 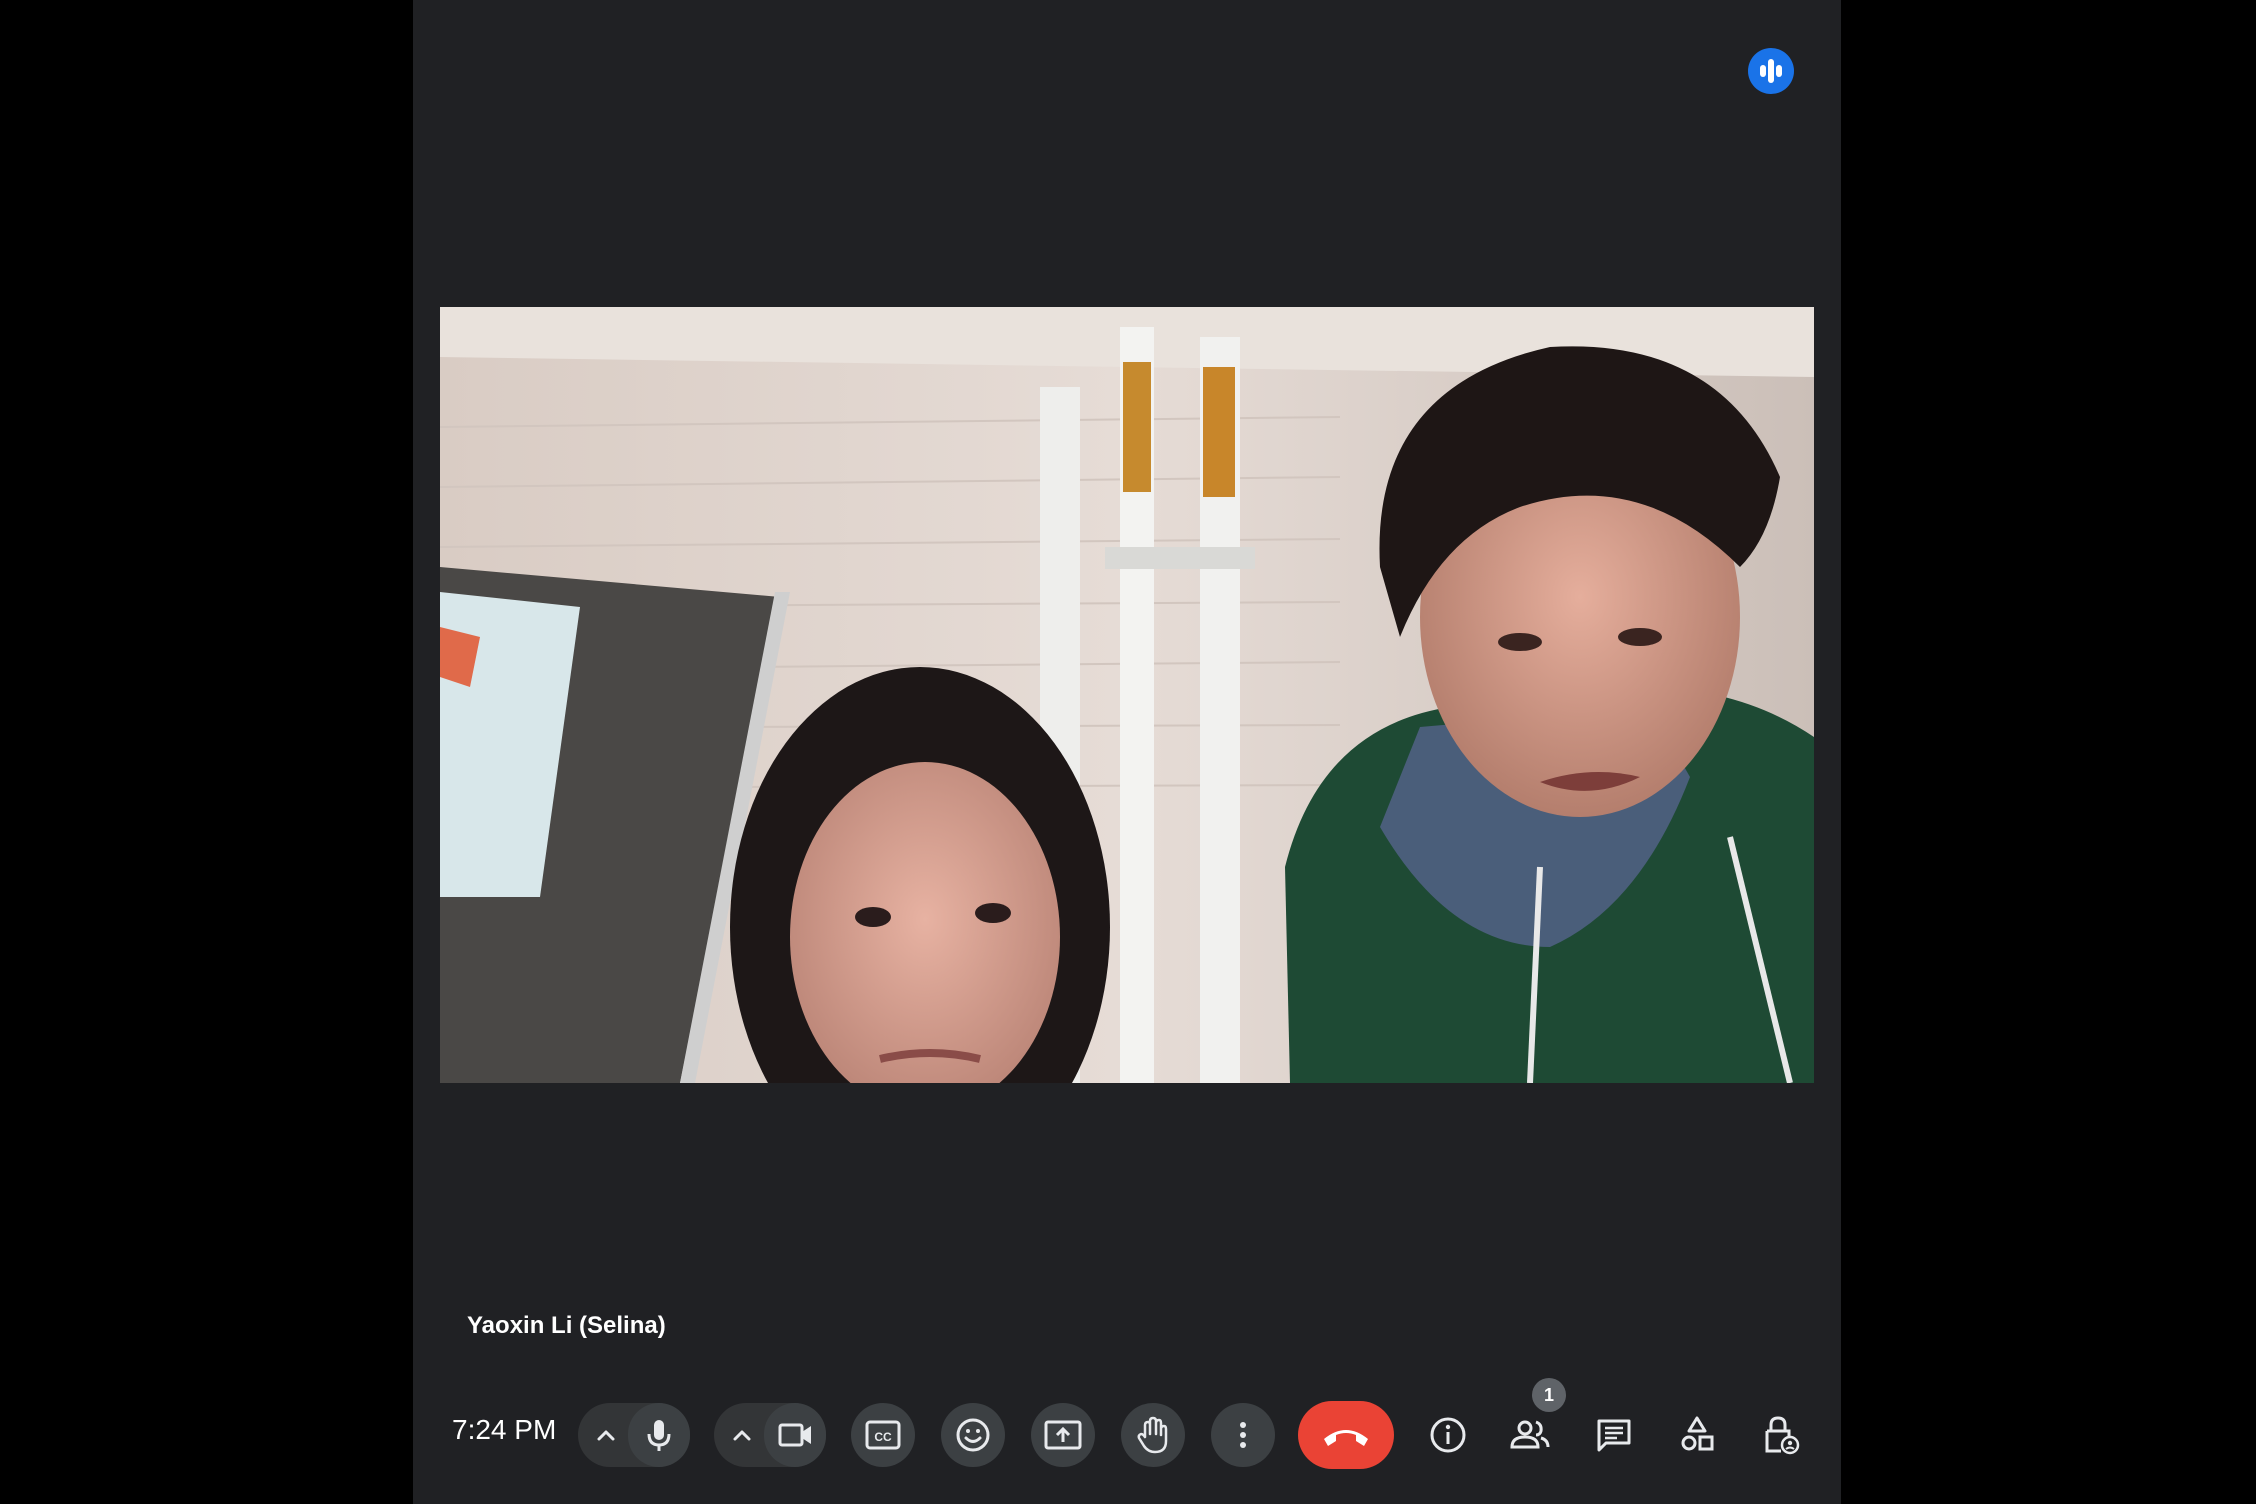 I want to click on chat-button, so click(x=1614, y=1435).